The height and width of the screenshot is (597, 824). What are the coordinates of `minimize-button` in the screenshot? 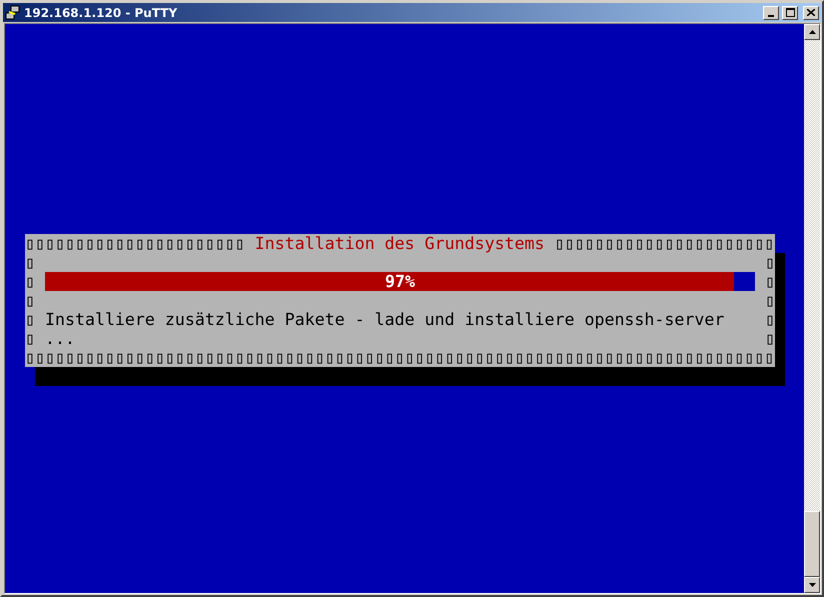 It's located at (771, 13).